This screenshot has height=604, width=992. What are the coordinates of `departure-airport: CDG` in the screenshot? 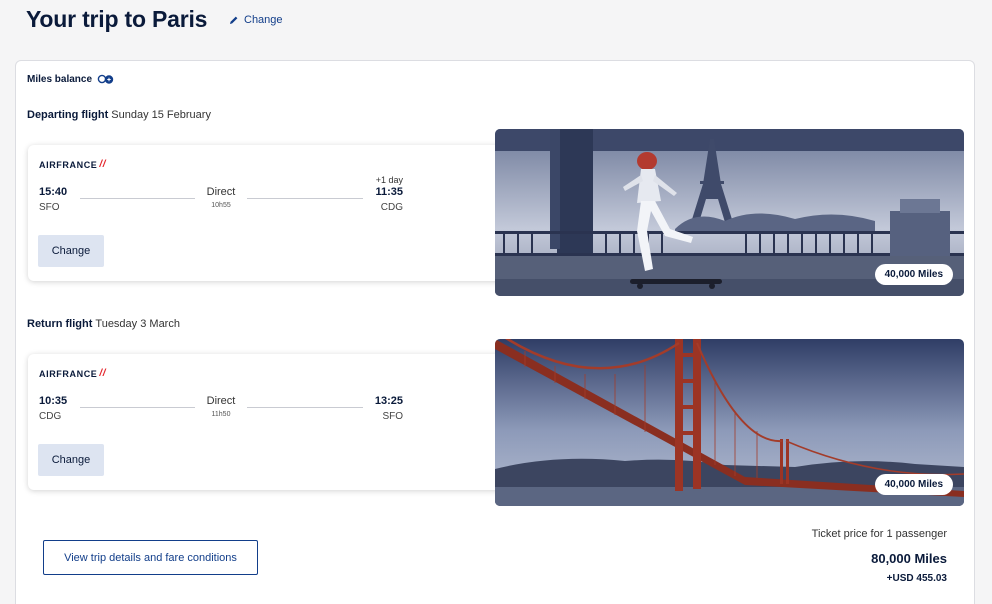 It's located at (50, 416).